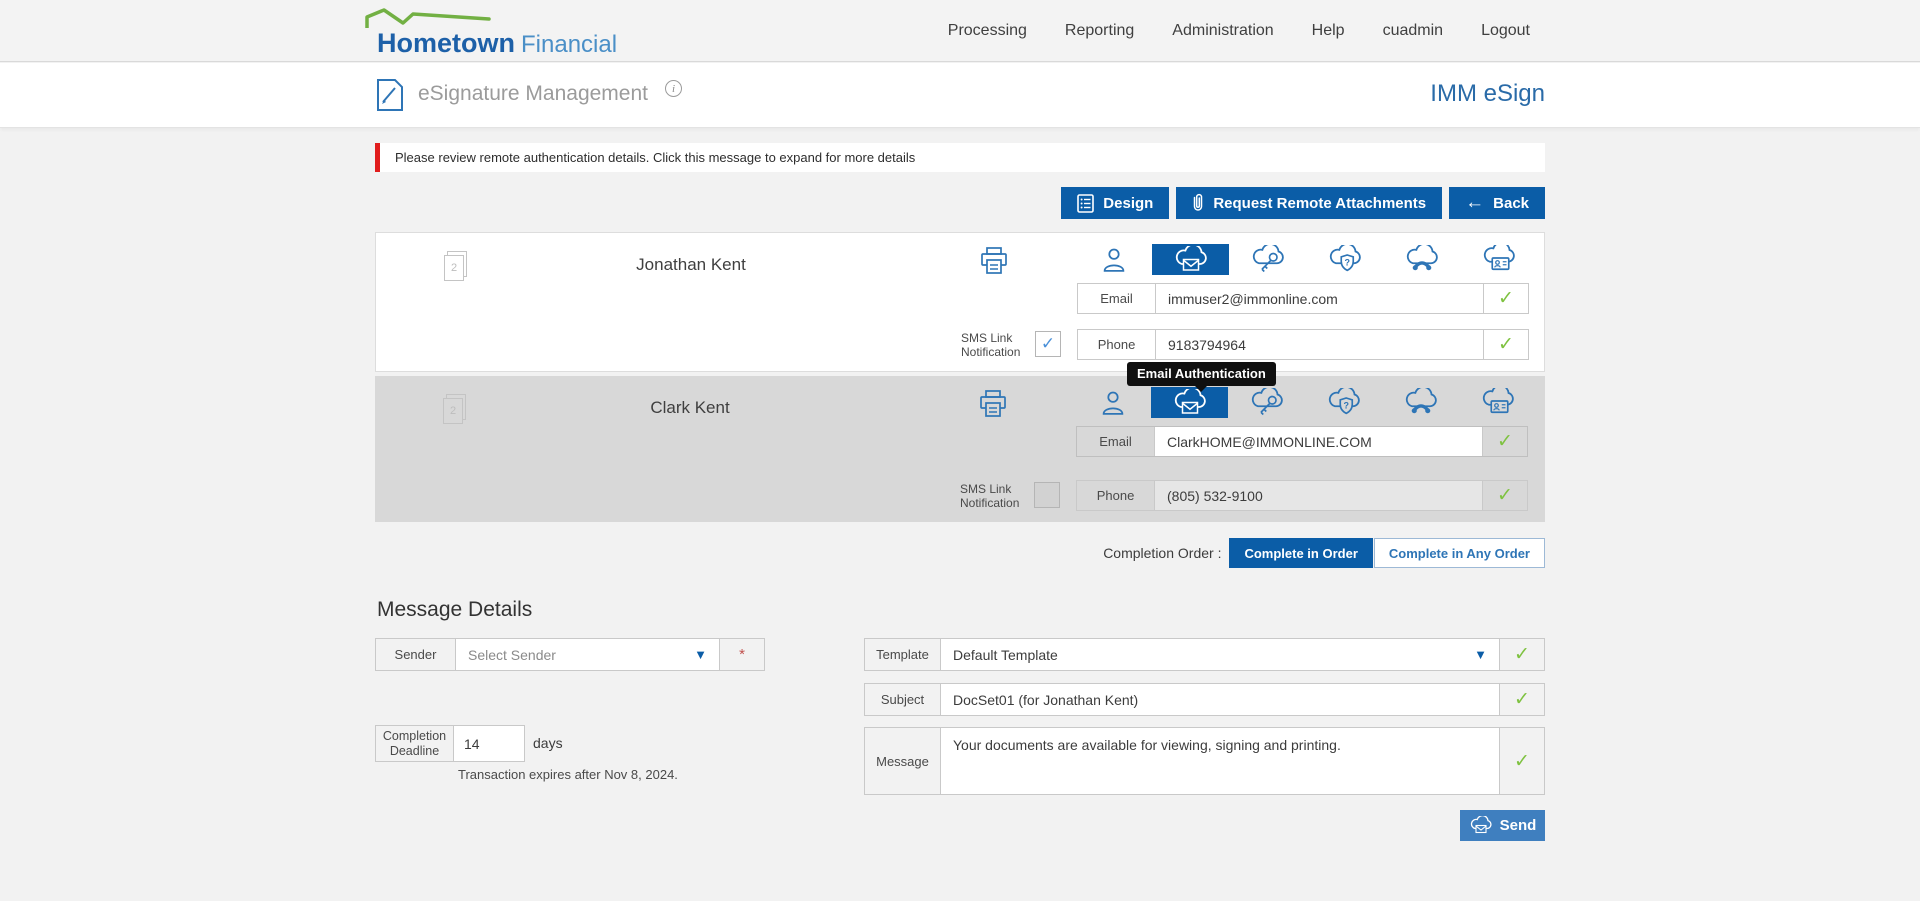 The image size is (1920, 901). What do you see at coordinates (1220, 699) in the screenshot?
I see `subject-input` at bounding box center [1220, 699].